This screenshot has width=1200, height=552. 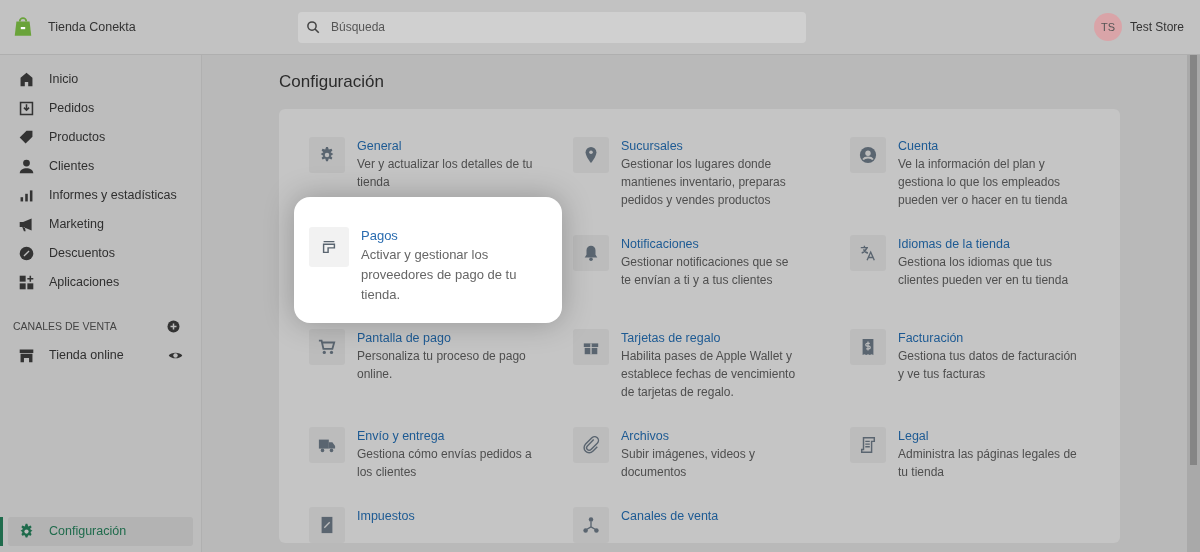 I want to click on account-name: Test Store, so click(x=1156, y=27).